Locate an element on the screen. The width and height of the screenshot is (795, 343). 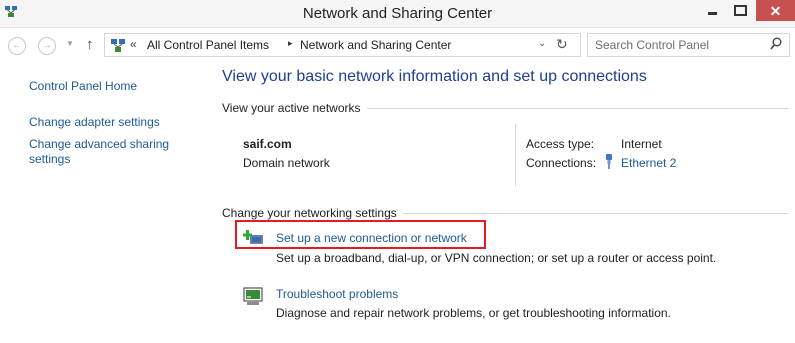
address-dropdown-icon: ⌄ is located at coordinates (542, 43).